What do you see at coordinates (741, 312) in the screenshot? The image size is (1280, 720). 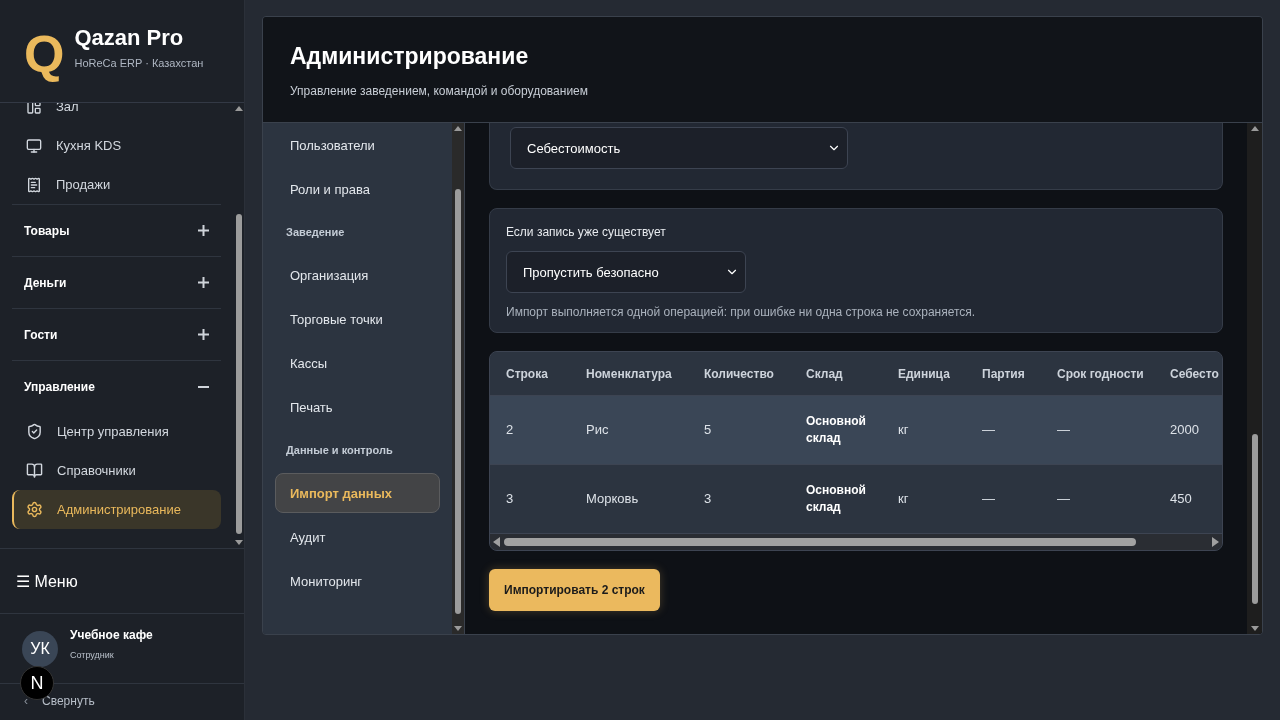 I see `hint-text: Импорт выполняется одной операцией: при ошибке ни одна строка не сохраняется.` at bounding box center [741, 312].